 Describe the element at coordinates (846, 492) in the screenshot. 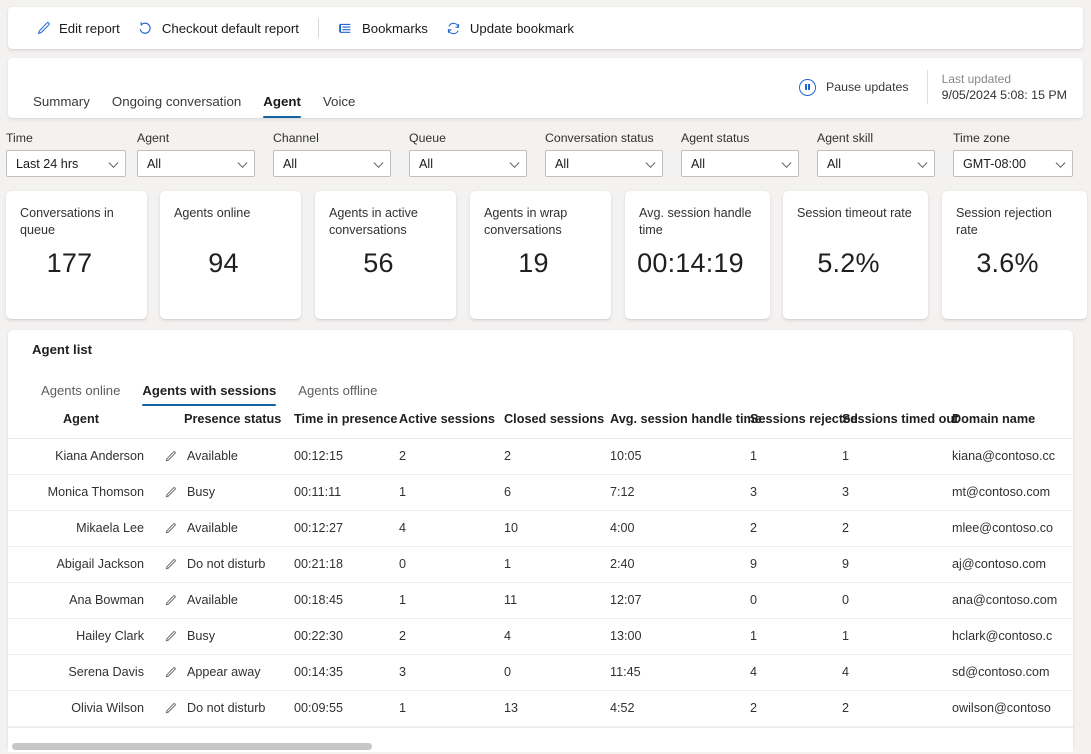

I see `cell-sessions-timed-out: 3` at that location.